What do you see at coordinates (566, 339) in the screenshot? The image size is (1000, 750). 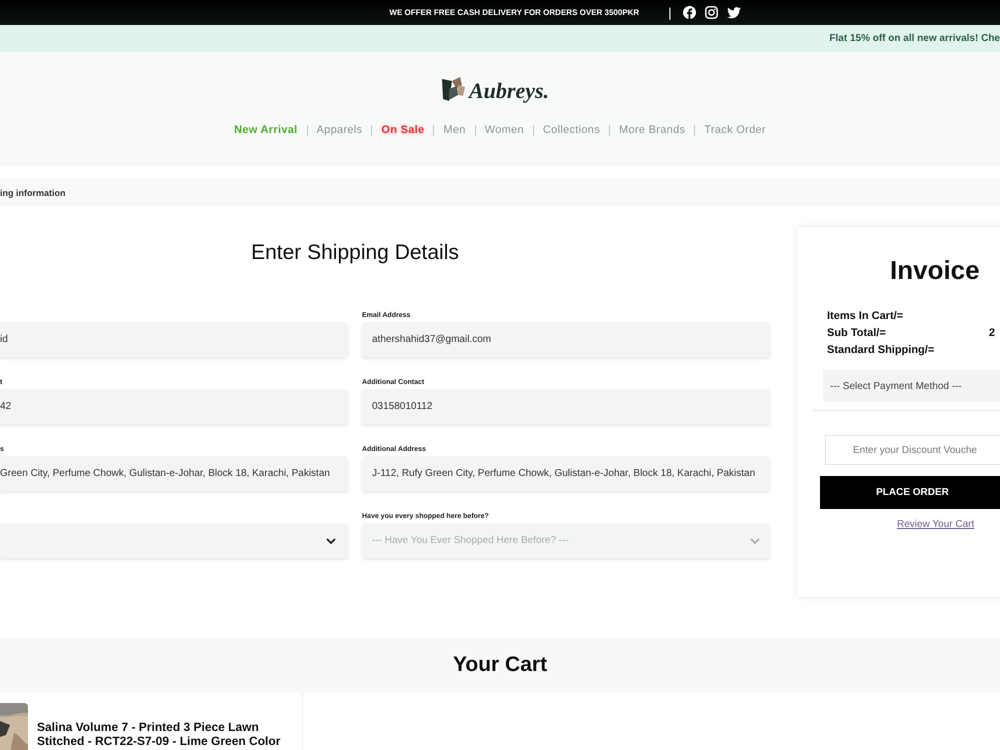 I see `input-field: athershahid37@gmail.com` at bounding box center [566, 339].